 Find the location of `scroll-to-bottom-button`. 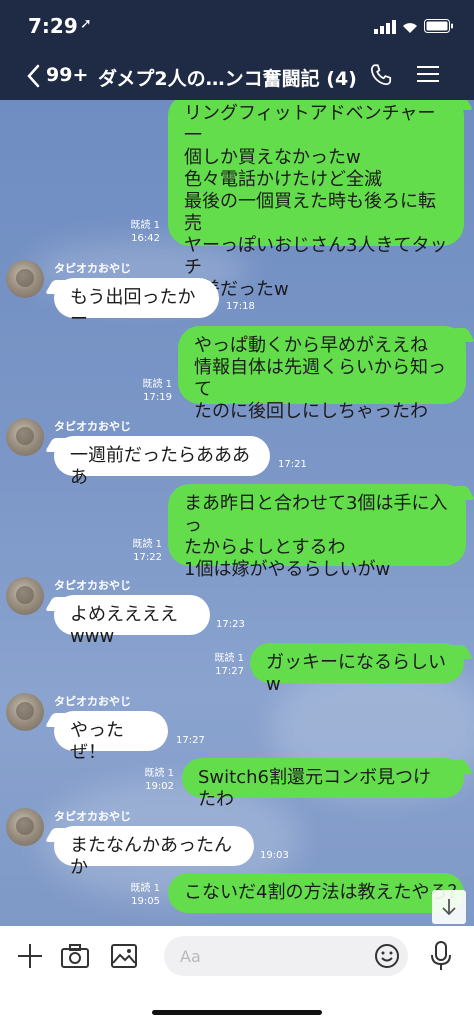

scroll-to-bottom-button is located at coordinates (449, 907).